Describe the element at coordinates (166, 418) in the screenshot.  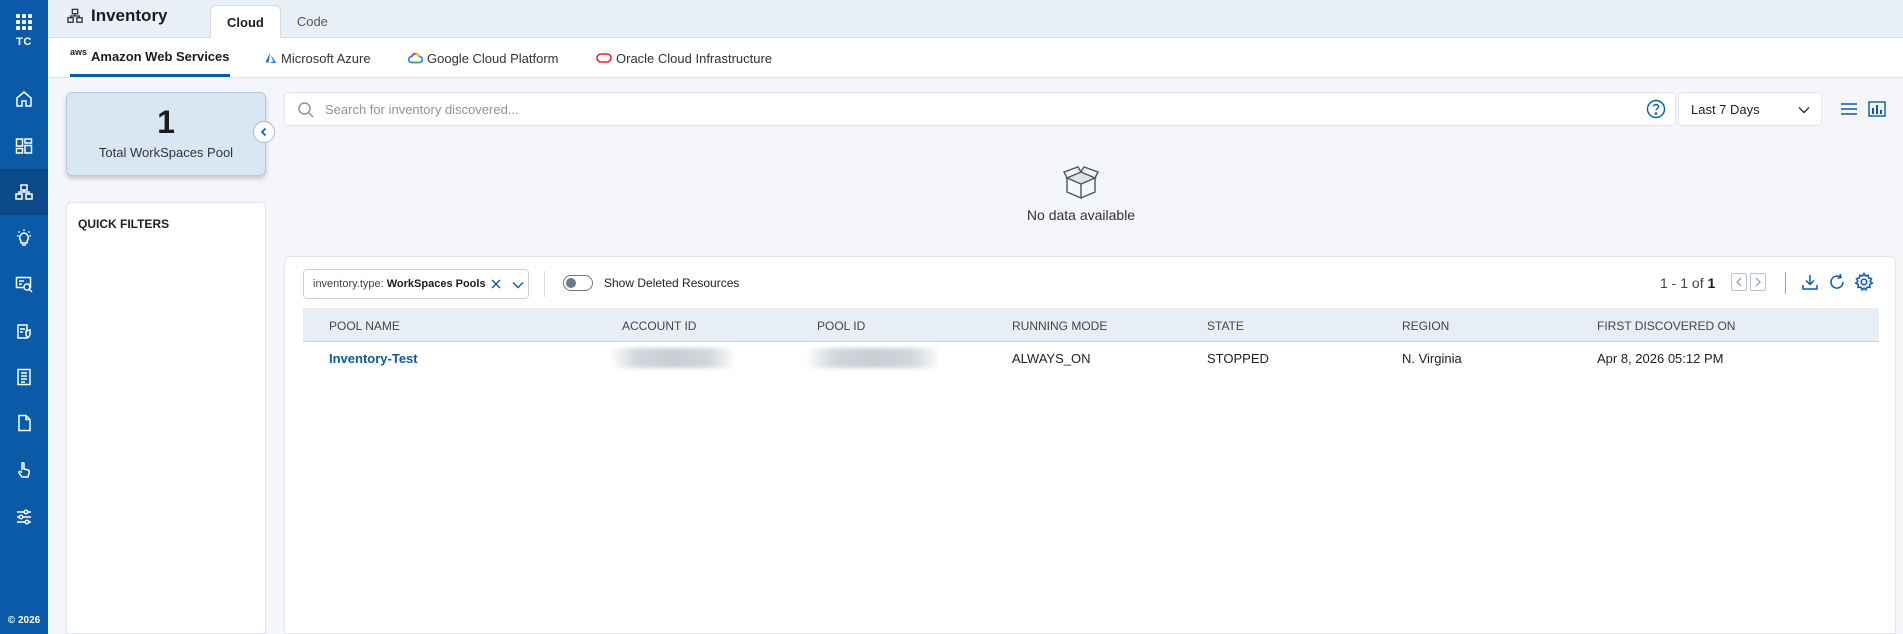
I see `quick-filters-panel: QUICK FILTERS` at that location.